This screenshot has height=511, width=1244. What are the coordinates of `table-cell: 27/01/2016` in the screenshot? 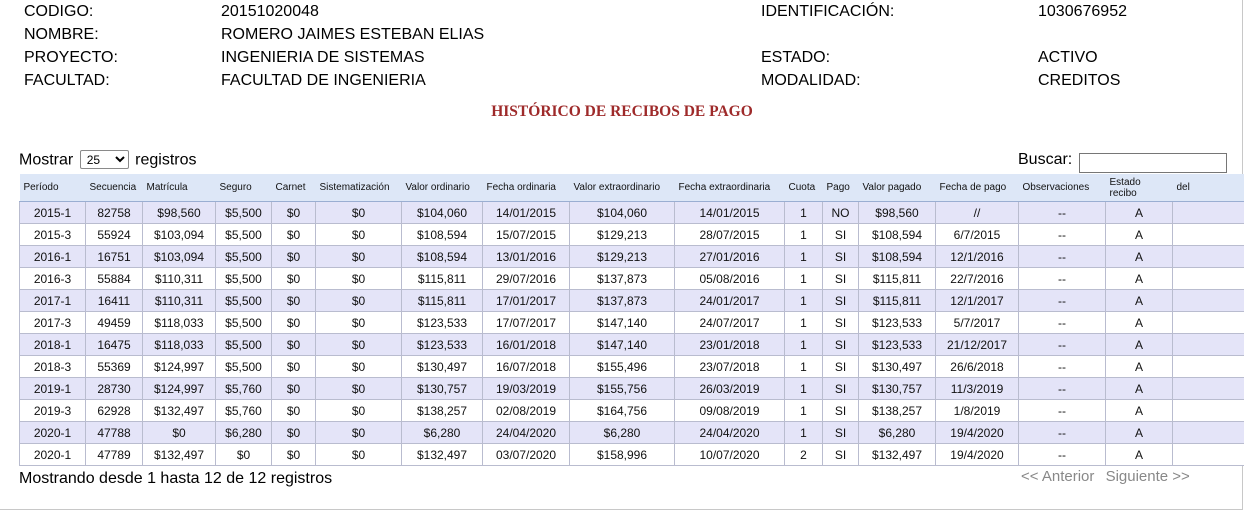 It's located at (729, 256).